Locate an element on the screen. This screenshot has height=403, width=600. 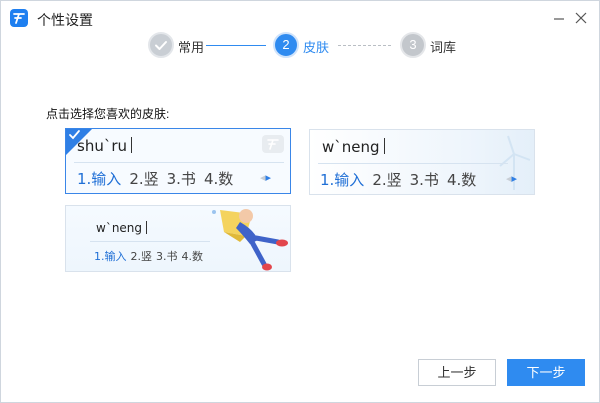
window-title: 个性设置 is located at coordinates (65, 20).